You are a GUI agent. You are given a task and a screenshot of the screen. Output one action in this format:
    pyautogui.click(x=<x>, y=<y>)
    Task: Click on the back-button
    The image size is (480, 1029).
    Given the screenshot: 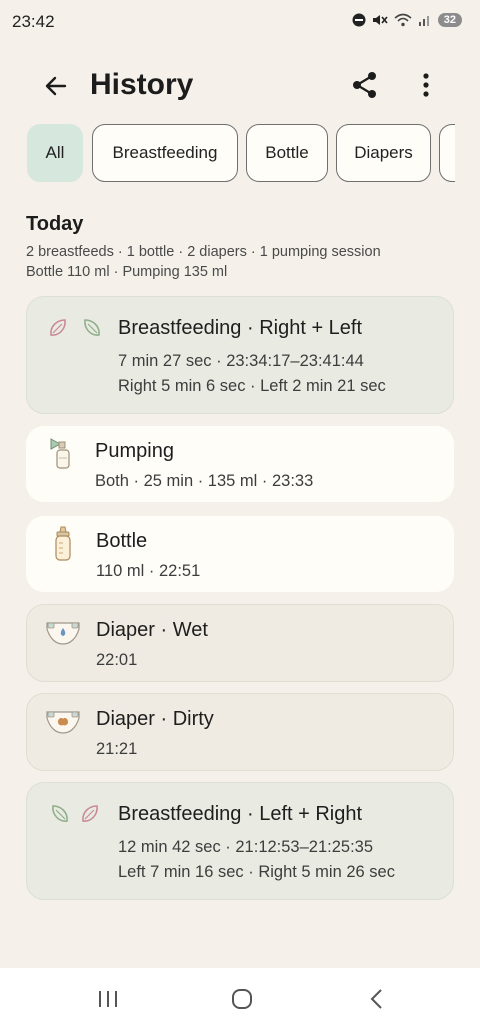 What is the action you would take?
    pyautogui.click(x=56, y=86)
    